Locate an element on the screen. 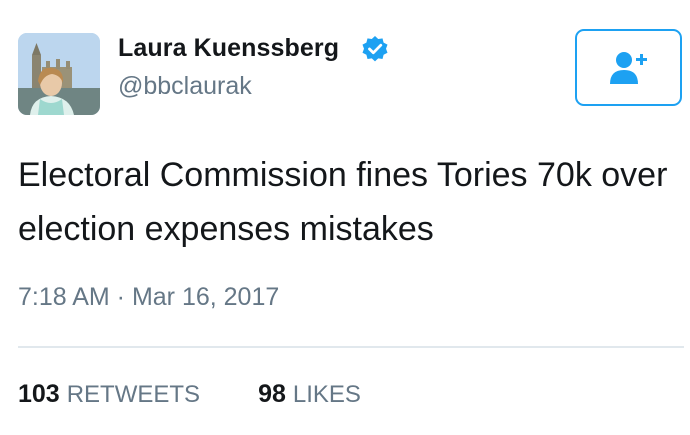  tweet-stats: 103 RETWEETS 98 LIKES is located at coordinates (189, 394).